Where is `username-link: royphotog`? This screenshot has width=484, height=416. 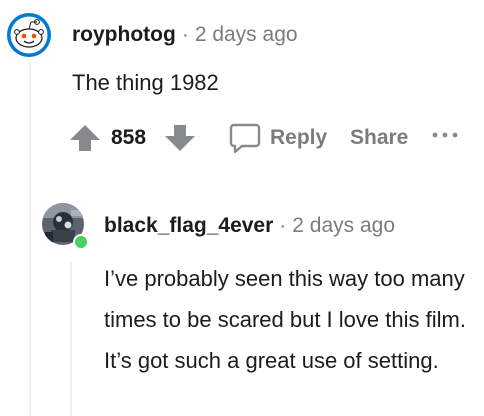
username-link: royphotog is located at coordinates (124, 34).